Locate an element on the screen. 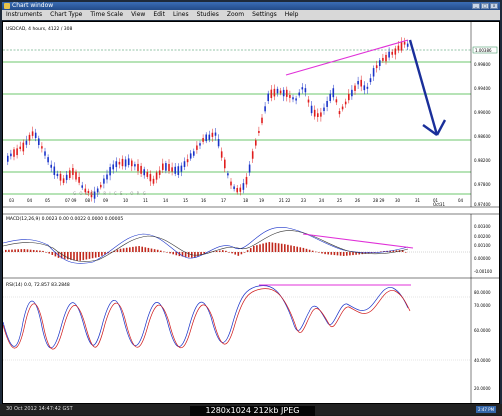  macd-histogram is located at coordinates (206, 251).